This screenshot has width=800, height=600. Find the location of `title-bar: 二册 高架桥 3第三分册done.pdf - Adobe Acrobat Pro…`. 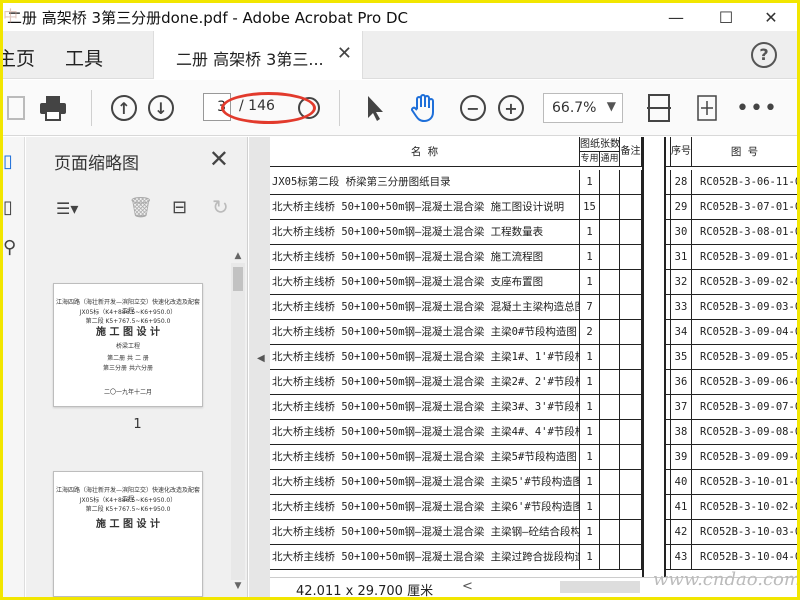

title-bar: 二册 高架桥 3第三分册done.pdf - Adobe Acrobat Pro… is located at coordinates (400, 17).